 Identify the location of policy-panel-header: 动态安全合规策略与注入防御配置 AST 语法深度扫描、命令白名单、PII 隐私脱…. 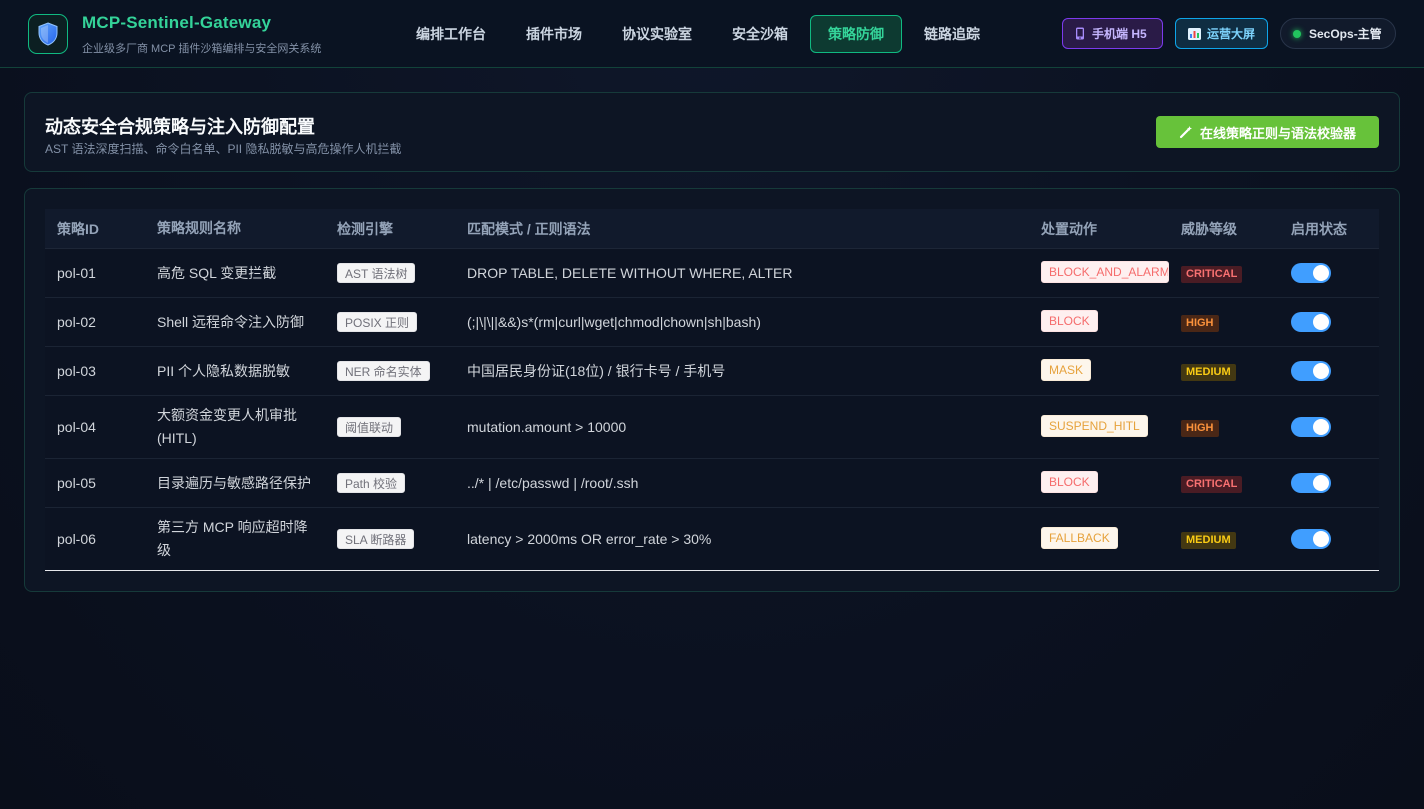
(712, 132).